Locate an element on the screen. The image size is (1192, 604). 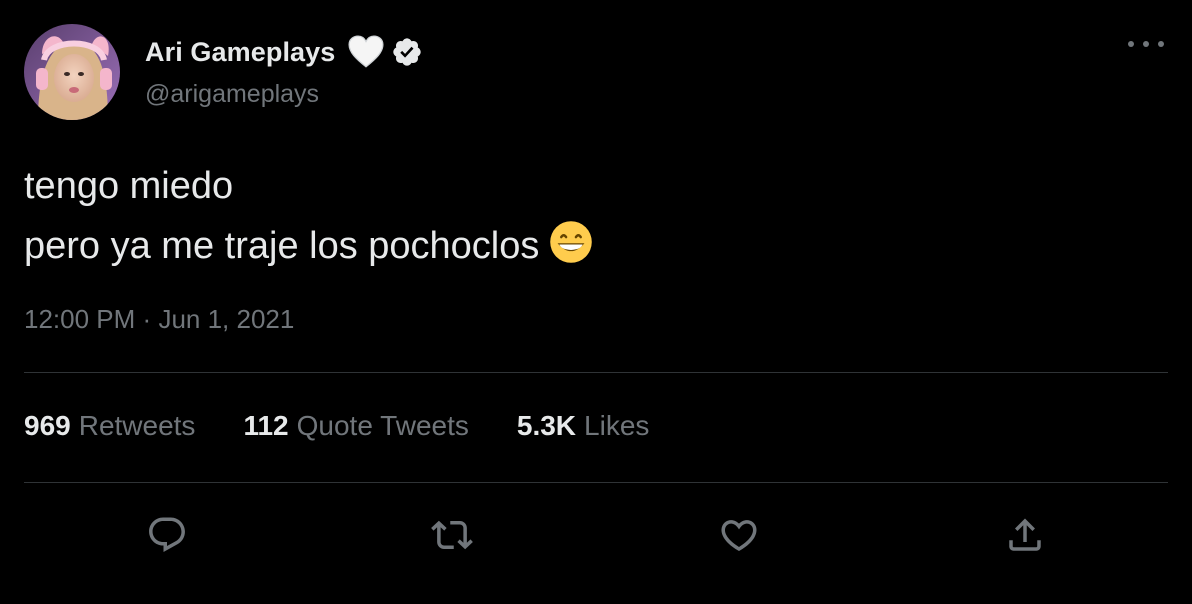
share-button is located at coordinates (1025, 535).